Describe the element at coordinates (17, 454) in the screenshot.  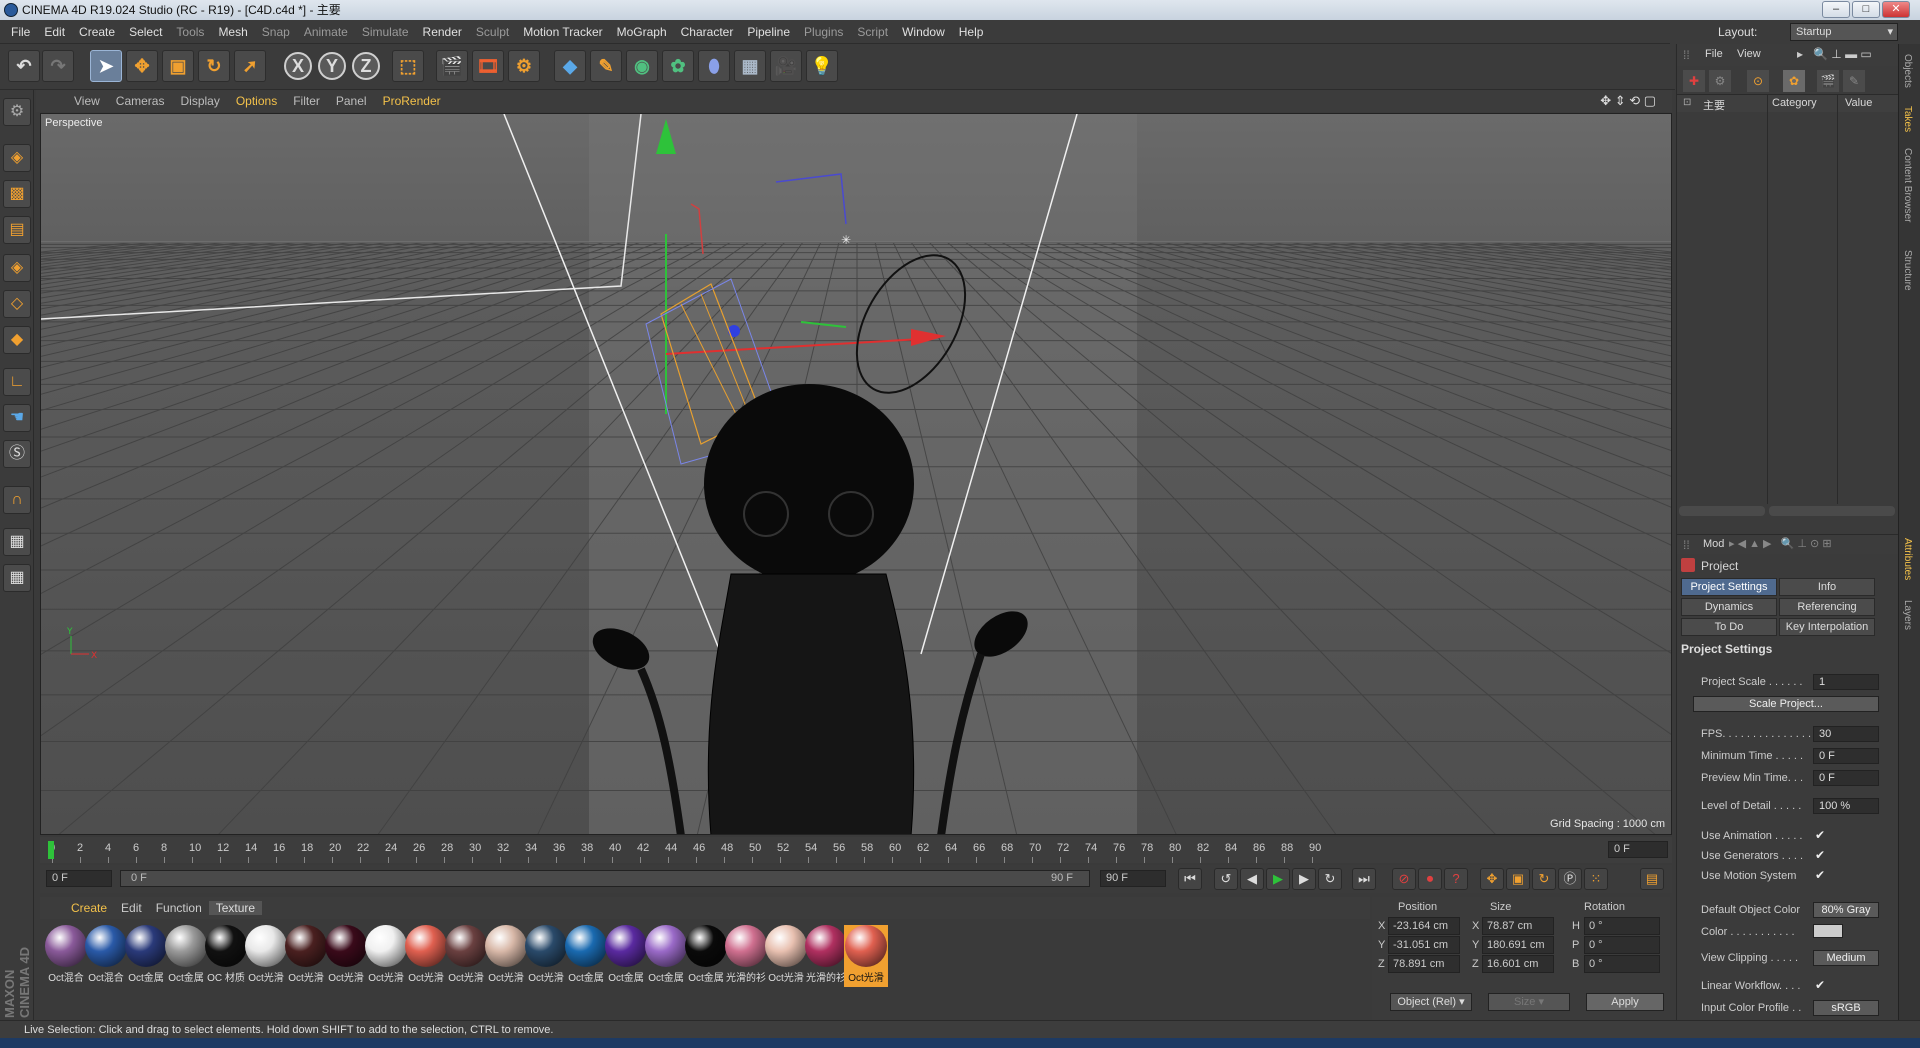
I see `solo-icon: Ⓢ` at that location.